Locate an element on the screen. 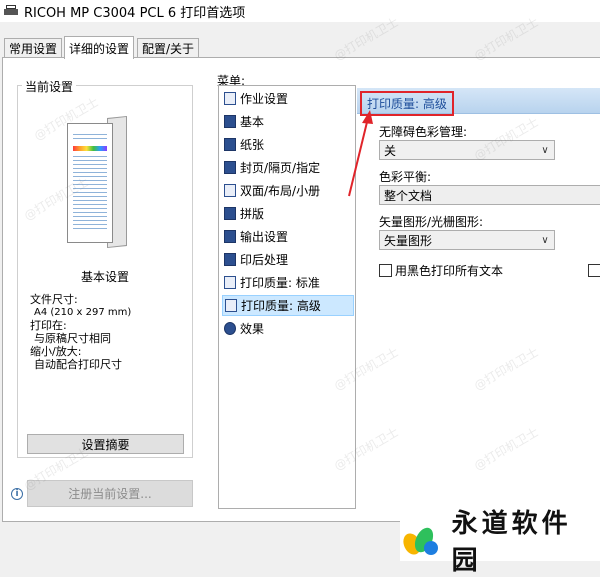 The width and height of the screenshot is (600, 577). brand-text: 永道软件园 is located at coordinates (511, 542).